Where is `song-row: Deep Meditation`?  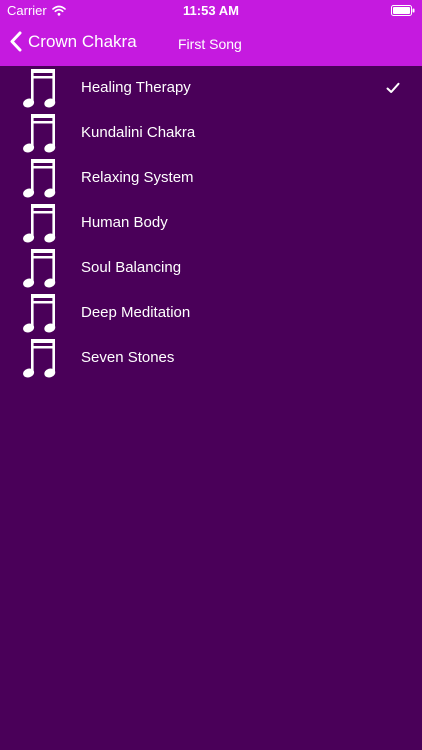
song-row: Deep Meditation is located at coordinates (211, 313).